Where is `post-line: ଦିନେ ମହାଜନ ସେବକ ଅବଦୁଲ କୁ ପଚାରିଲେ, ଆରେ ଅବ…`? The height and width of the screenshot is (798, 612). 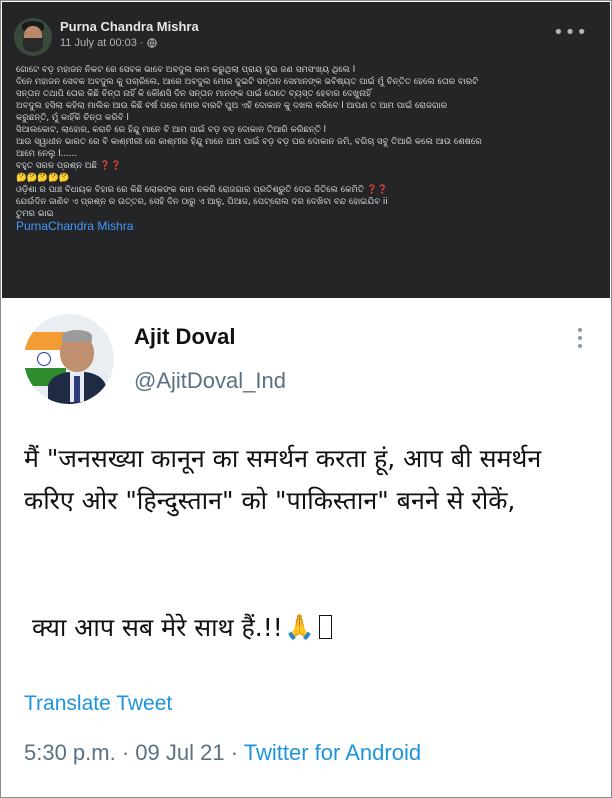 post-line: ଦିନେ ମହାଜନ ସେବକ ଅବଦୁଲ କୁ ପଚାରିଲେ, ଆରେ ଅବ… is located at coordinates (247, 82).